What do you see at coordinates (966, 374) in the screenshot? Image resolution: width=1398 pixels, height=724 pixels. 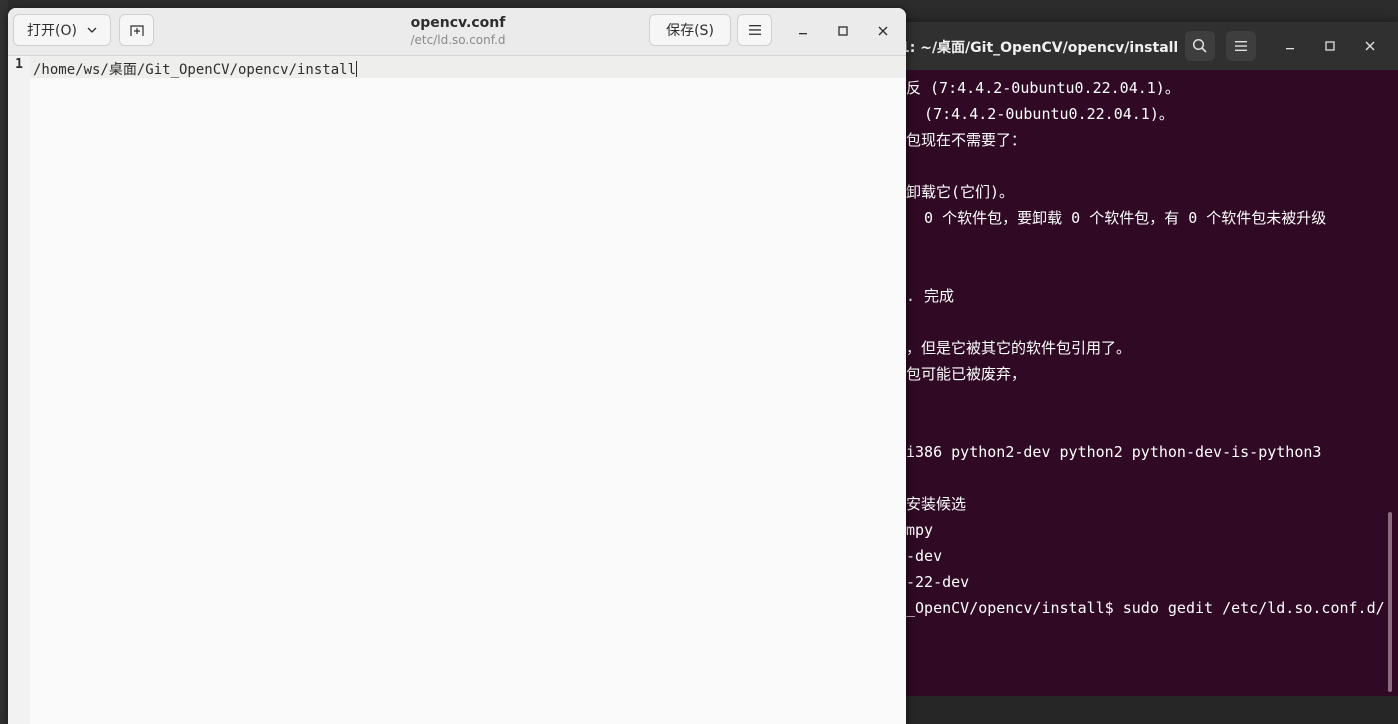 I see `terminal-line: 包可能已被废弃，` at bounding box center [966, 374].